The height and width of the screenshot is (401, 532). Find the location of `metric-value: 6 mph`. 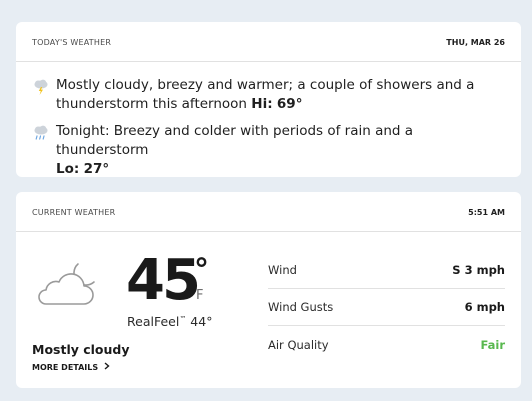

metric-value: 6 mph is located at coordinates (484, 307).